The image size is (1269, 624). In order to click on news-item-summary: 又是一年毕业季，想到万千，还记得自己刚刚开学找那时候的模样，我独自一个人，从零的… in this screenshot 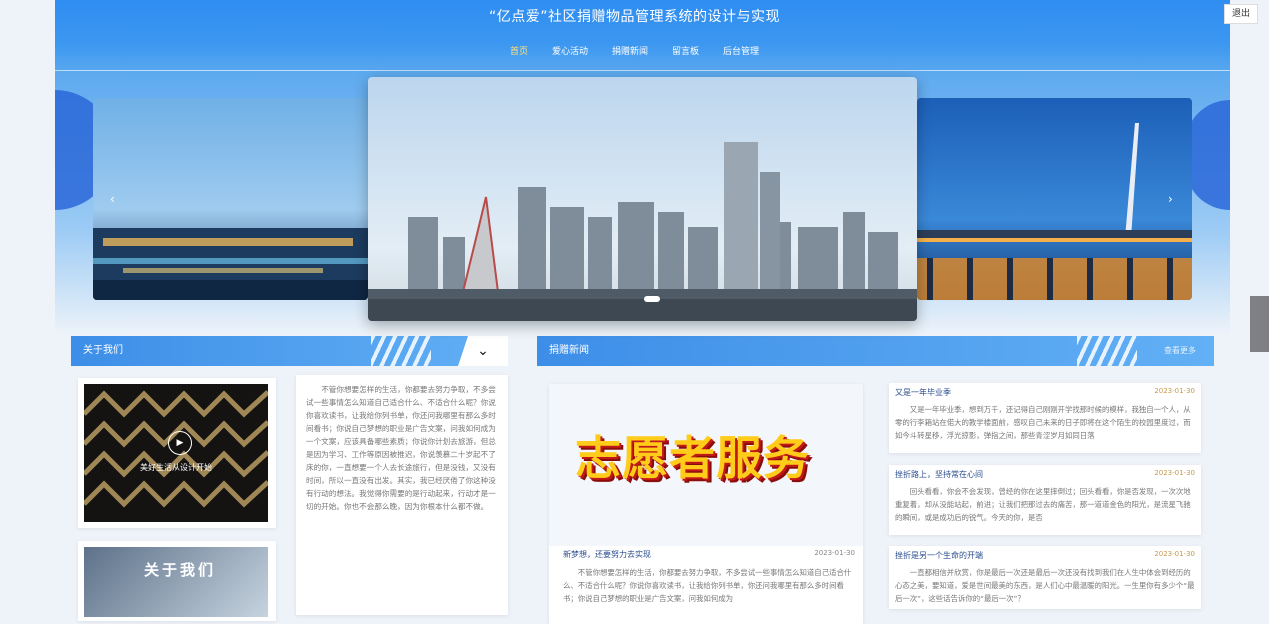, I will do `click(1043, 422)`.